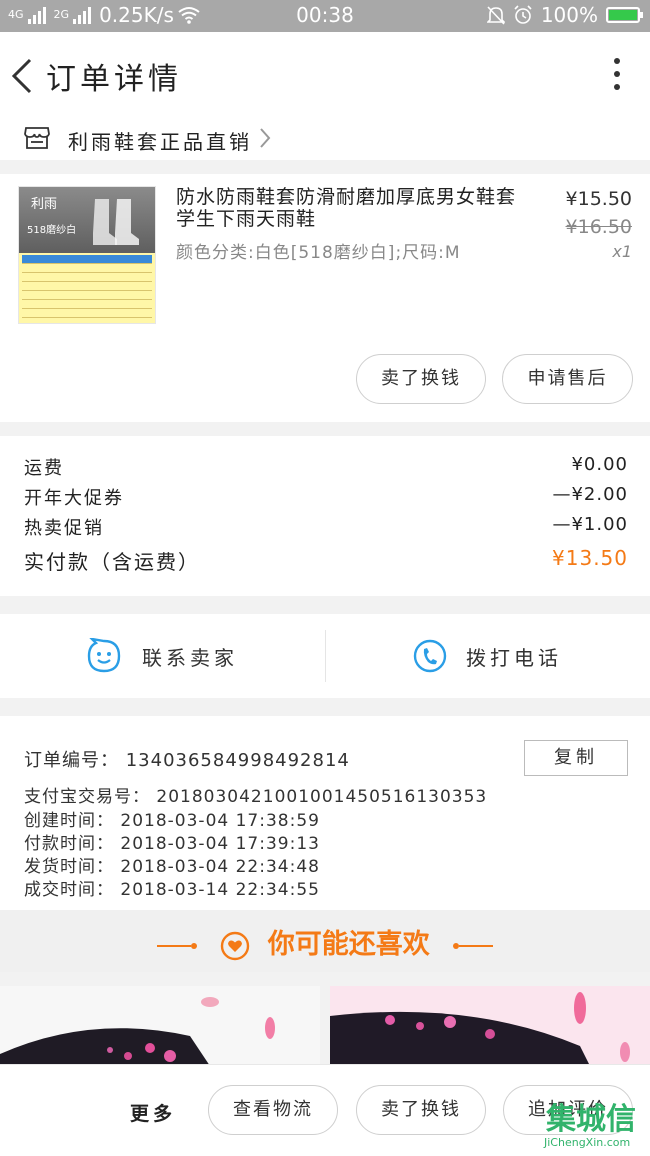 The height and width of the screenshot is (1156, 650). What do you see at coordinates (104, 655) in the screenshot?
I see `chat-bubble-icon` at bounding box center [104, 655].